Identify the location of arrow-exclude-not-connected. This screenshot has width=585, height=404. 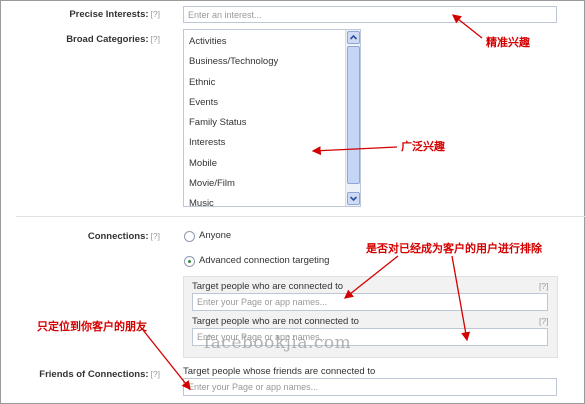
(461, 298).